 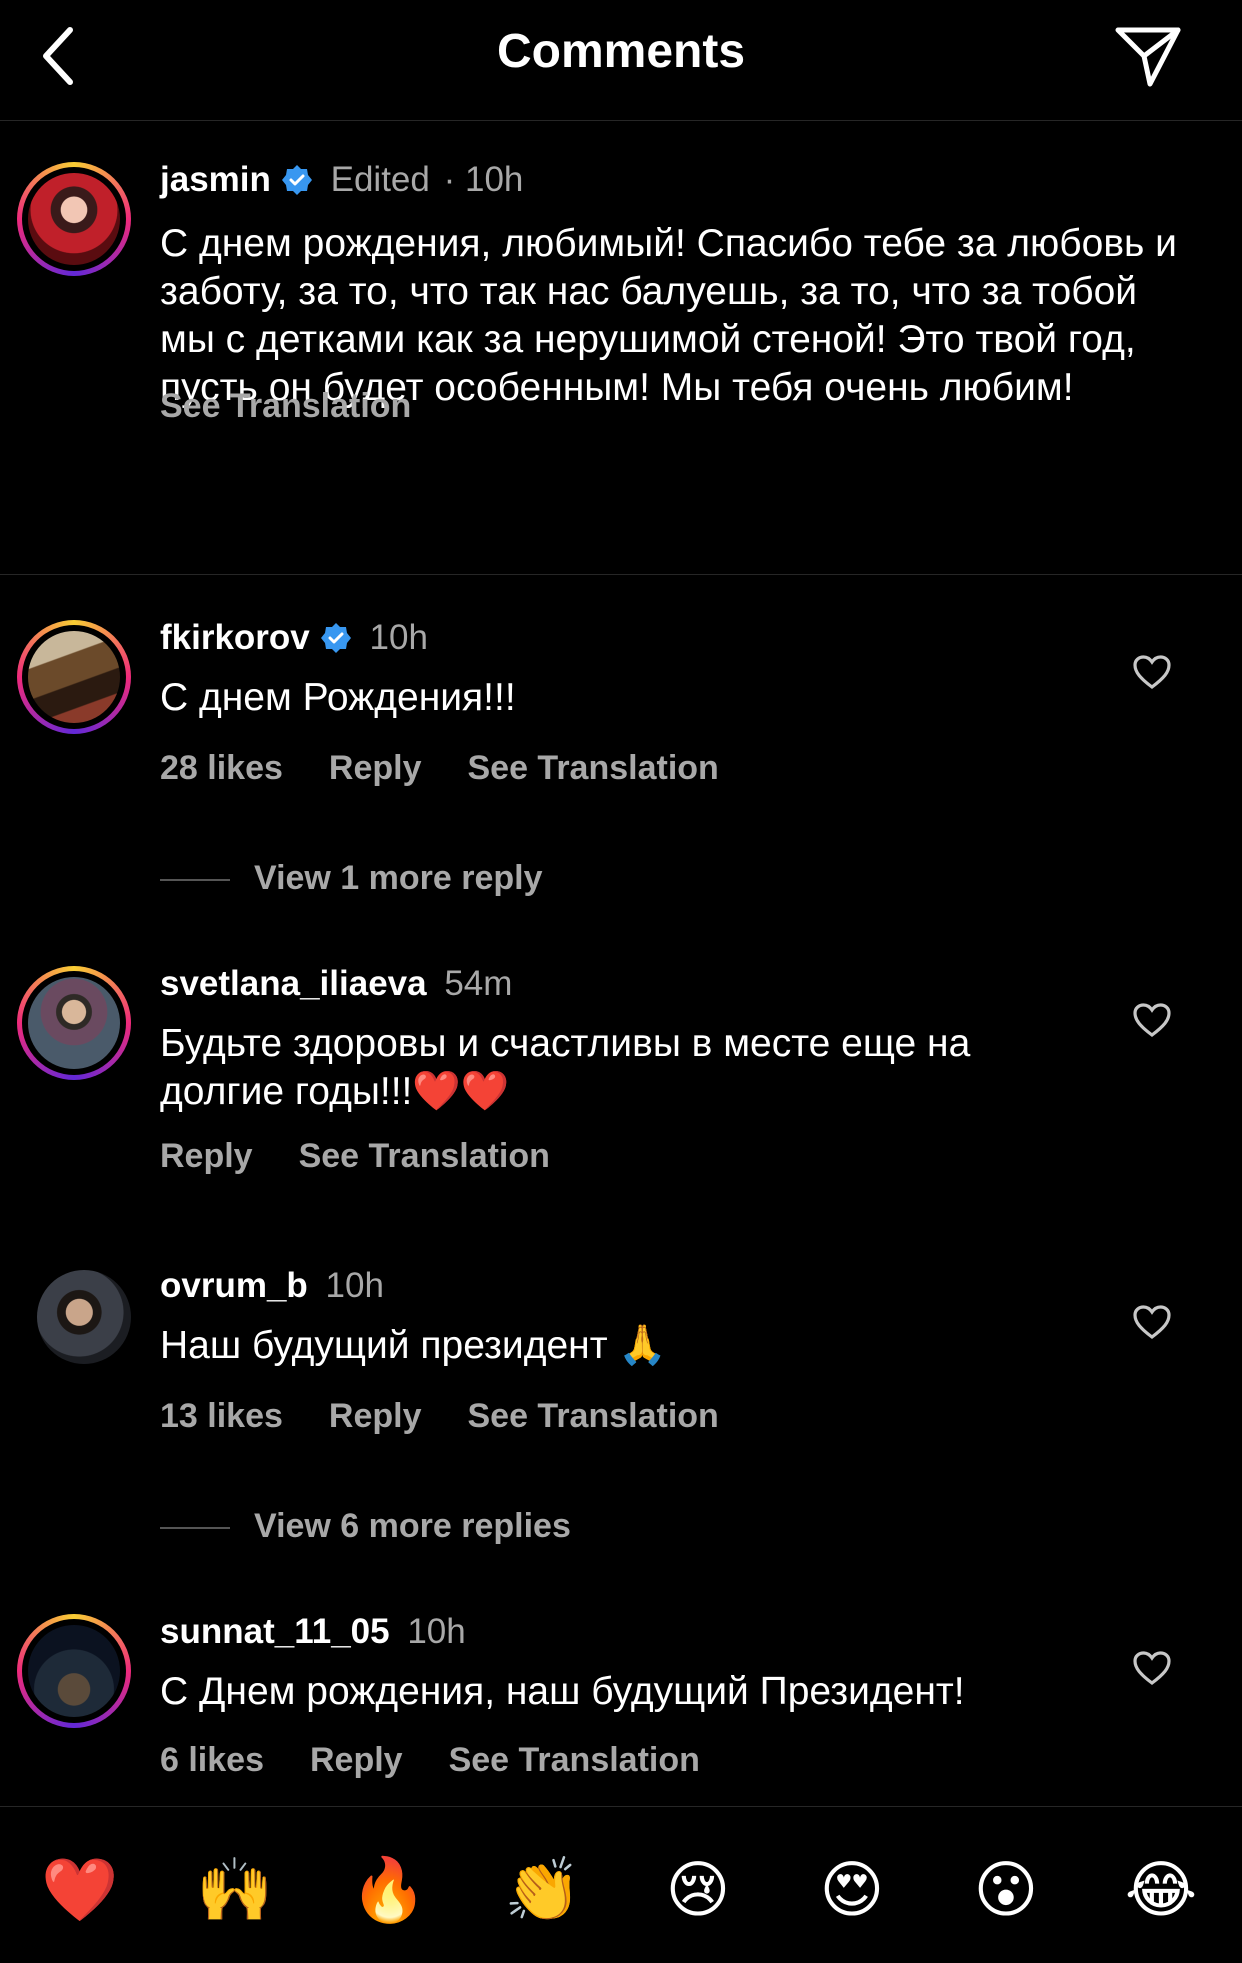 I want to click on comment-actions: 13 likes Reply See Translation, so click(x=462, y=1416).